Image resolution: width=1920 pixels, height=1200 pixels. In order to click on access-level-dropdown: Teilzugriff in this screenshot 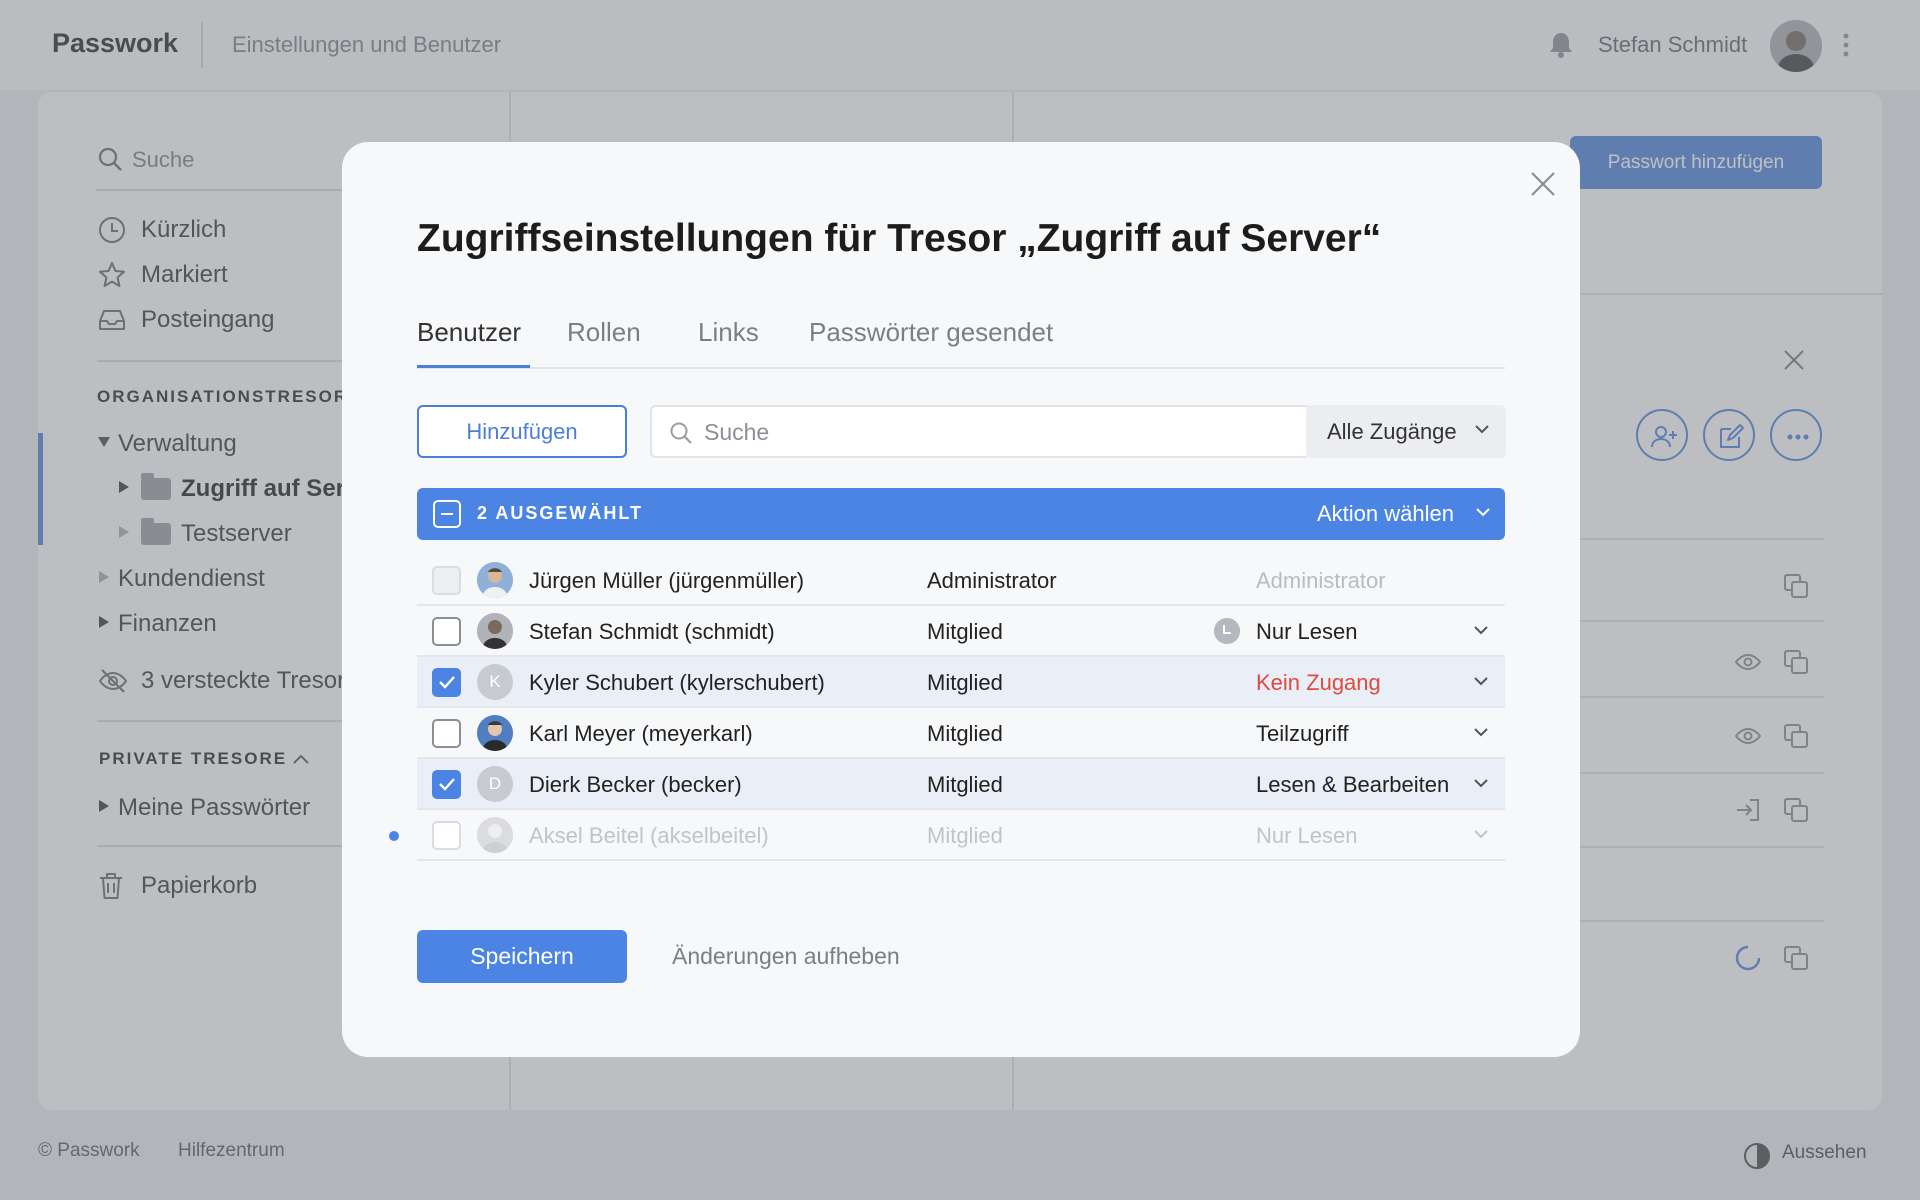, I will do `click(1302, 734)`.